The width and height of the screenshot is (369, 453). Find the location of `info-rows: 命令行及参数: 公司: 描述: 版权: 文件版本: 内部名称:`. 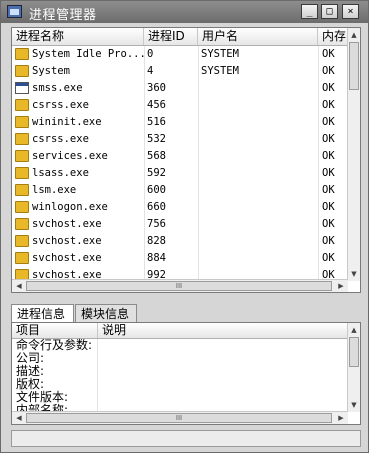

info-rows: 命令行及参数: 公司: 描述: 版权: 文件版本: 内部名称: is located at coordinates (52, 378).